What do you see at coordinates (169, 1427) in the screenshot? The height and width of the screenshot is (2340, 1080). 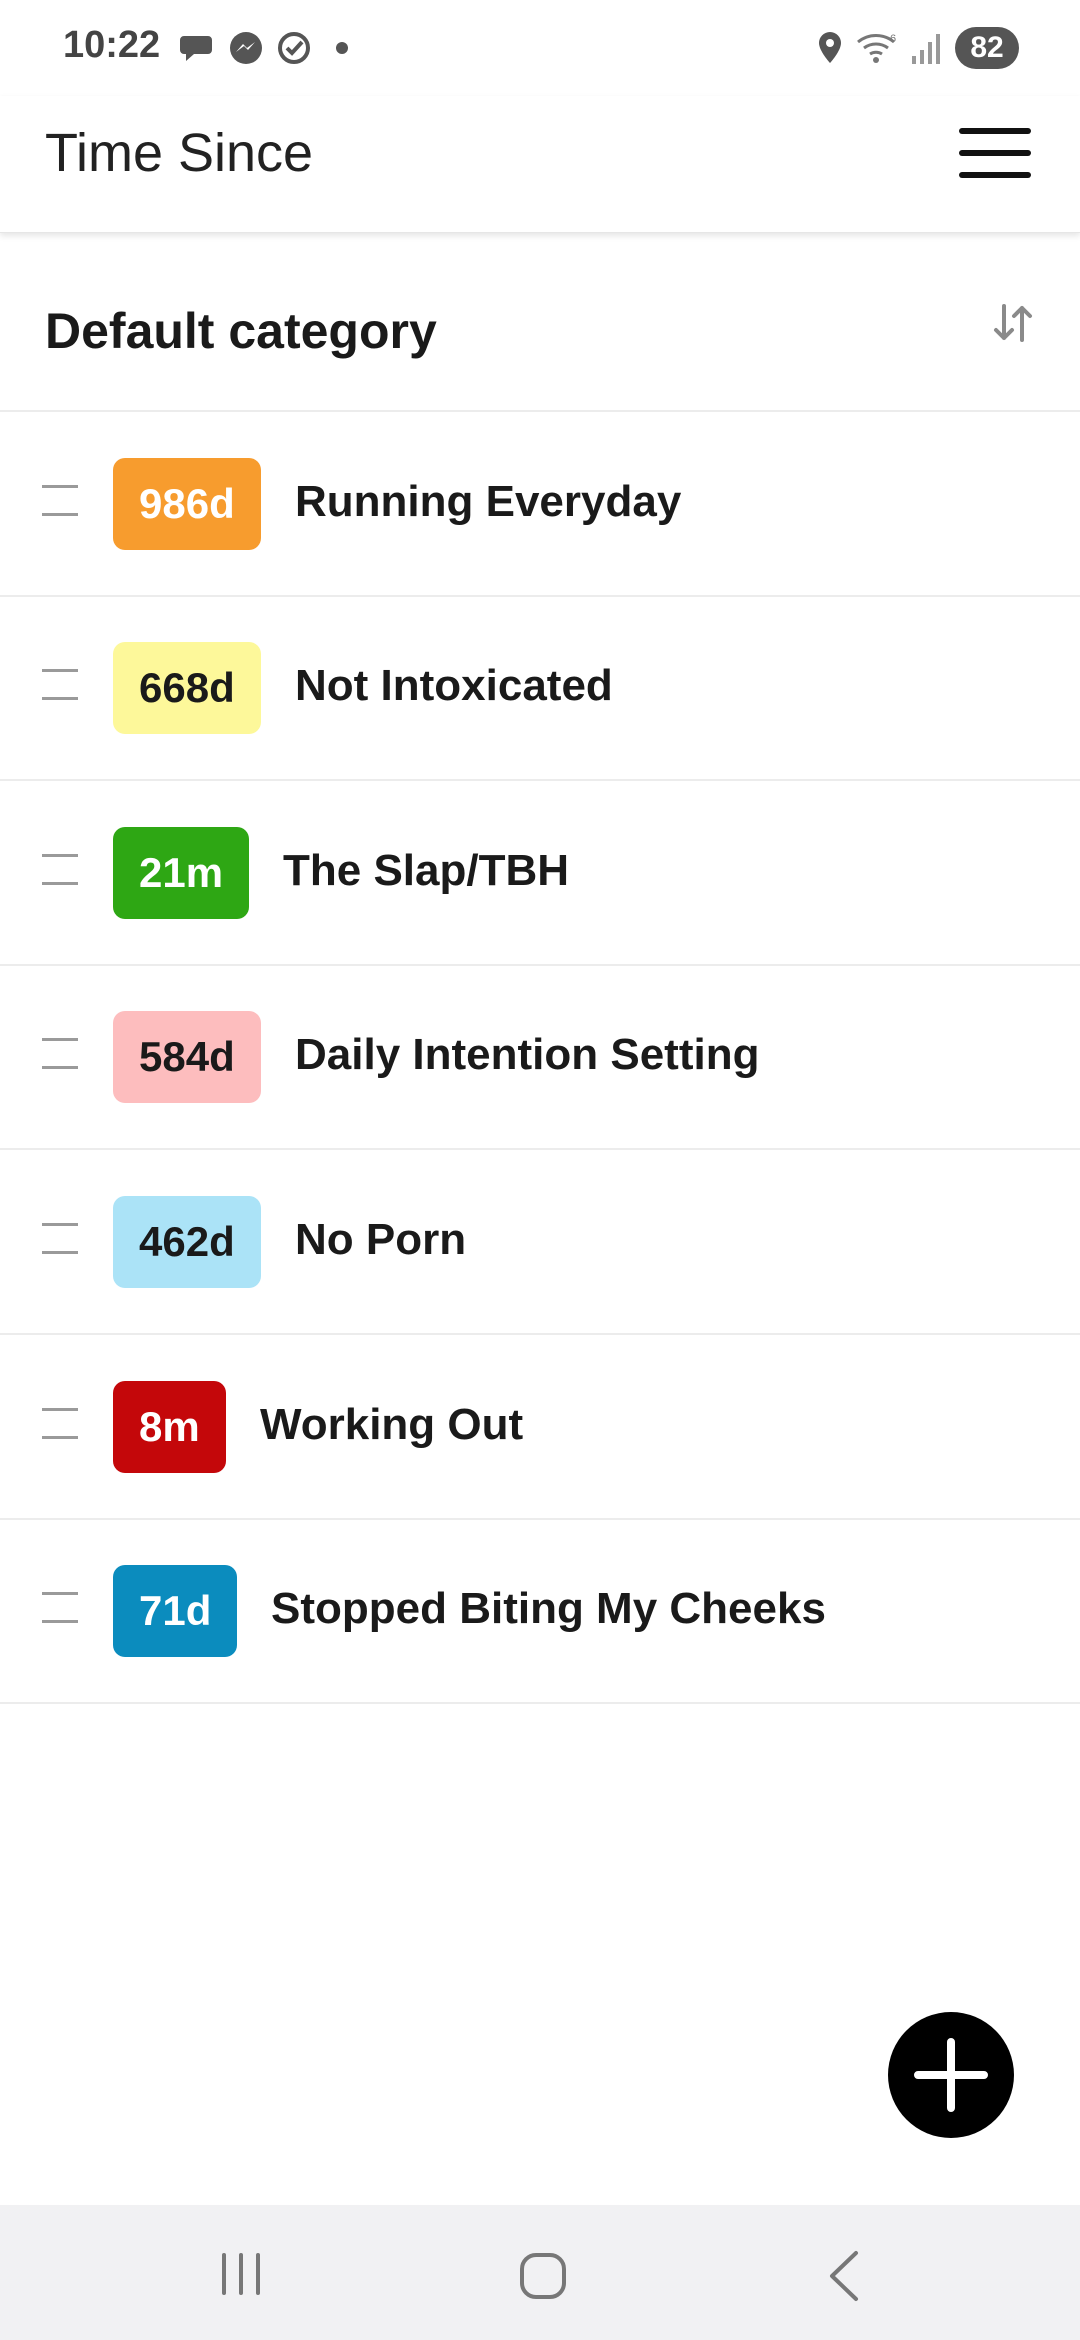 I see `time-badge: 8m` at bounding box center [169, 1427].